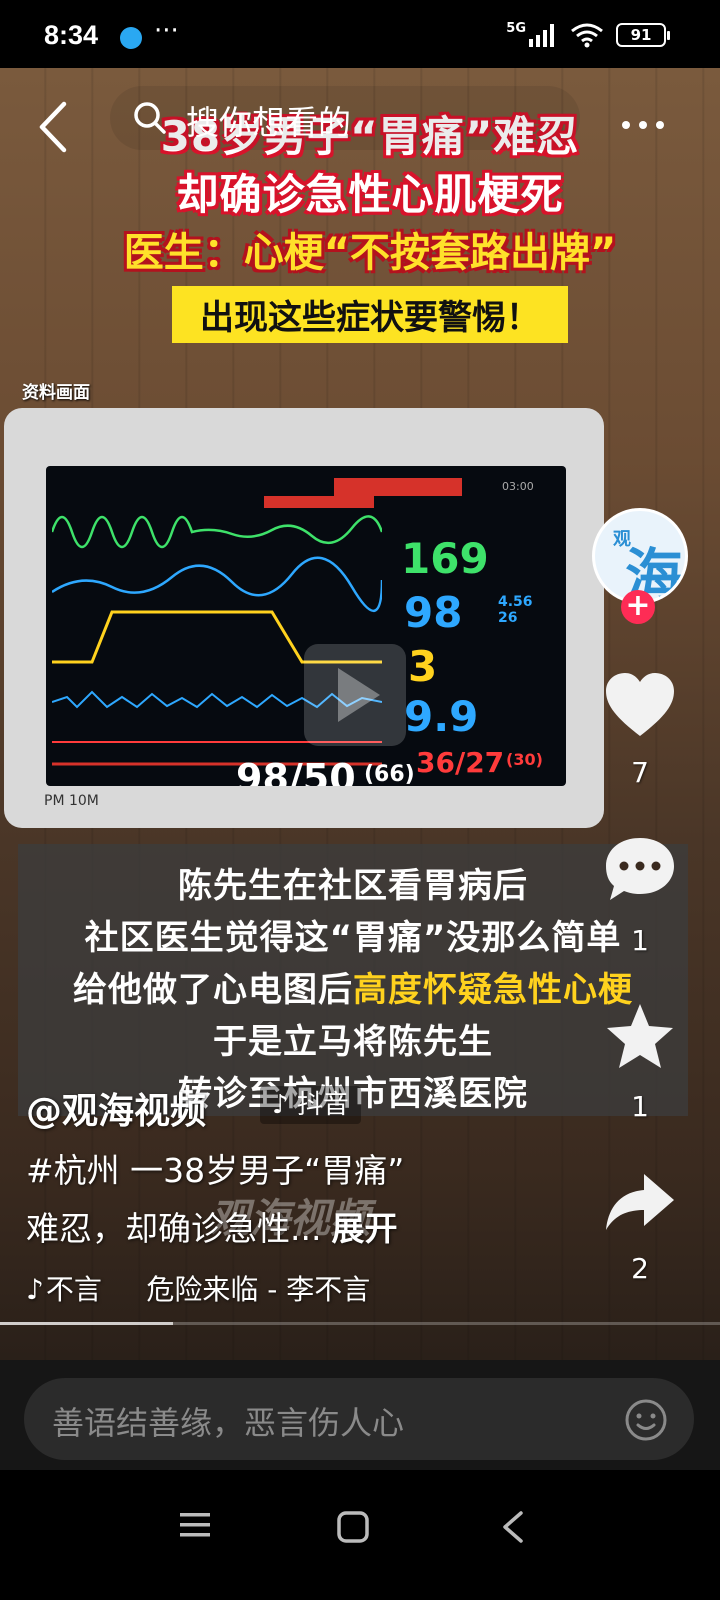 The image size is (720, 1600). Describe the element at coordinates (353, 938) in the screenshot. I see `subtitle-line-2: 社区医生觉得这“胃痛”没那么简单` at that location.